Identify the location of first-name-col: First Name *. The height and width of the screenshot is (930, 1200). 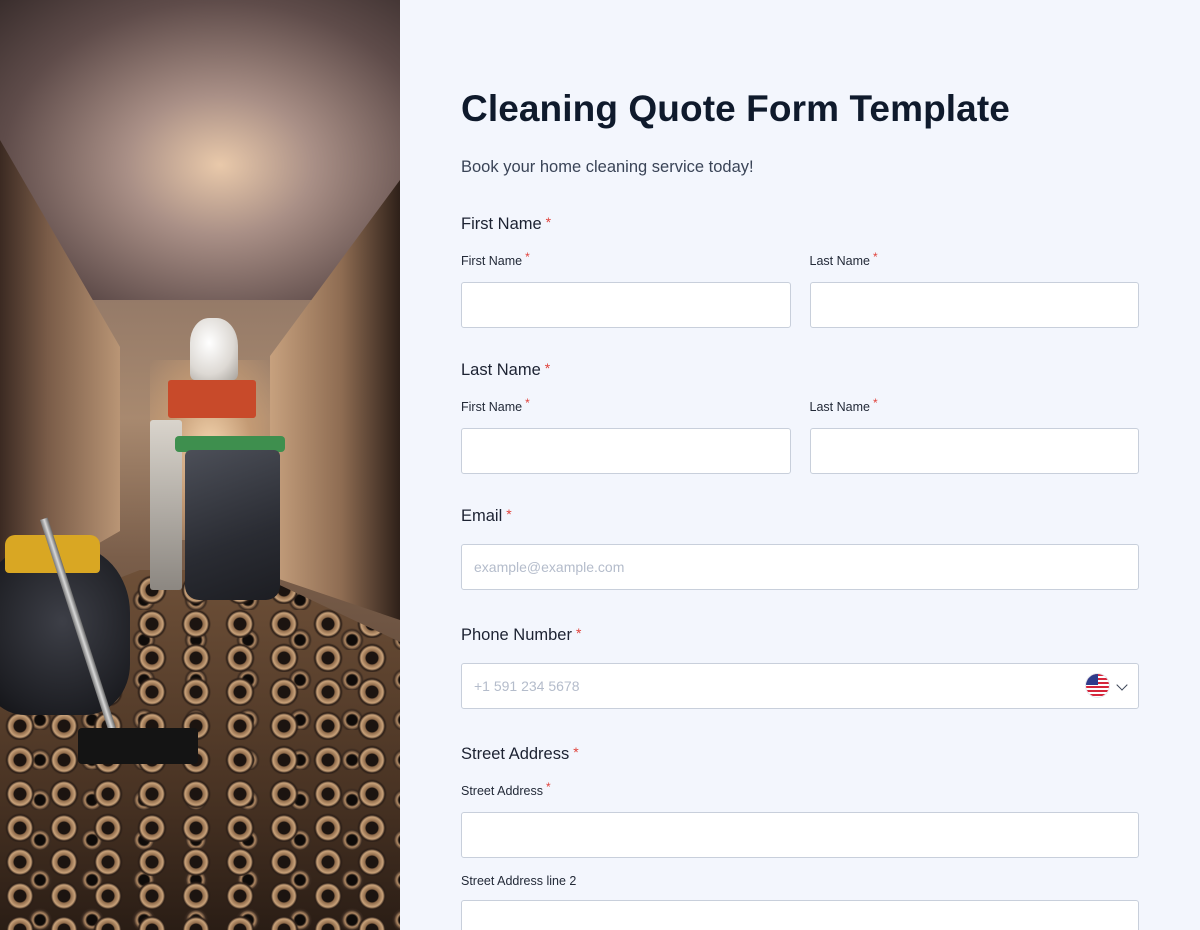
(626, 289).